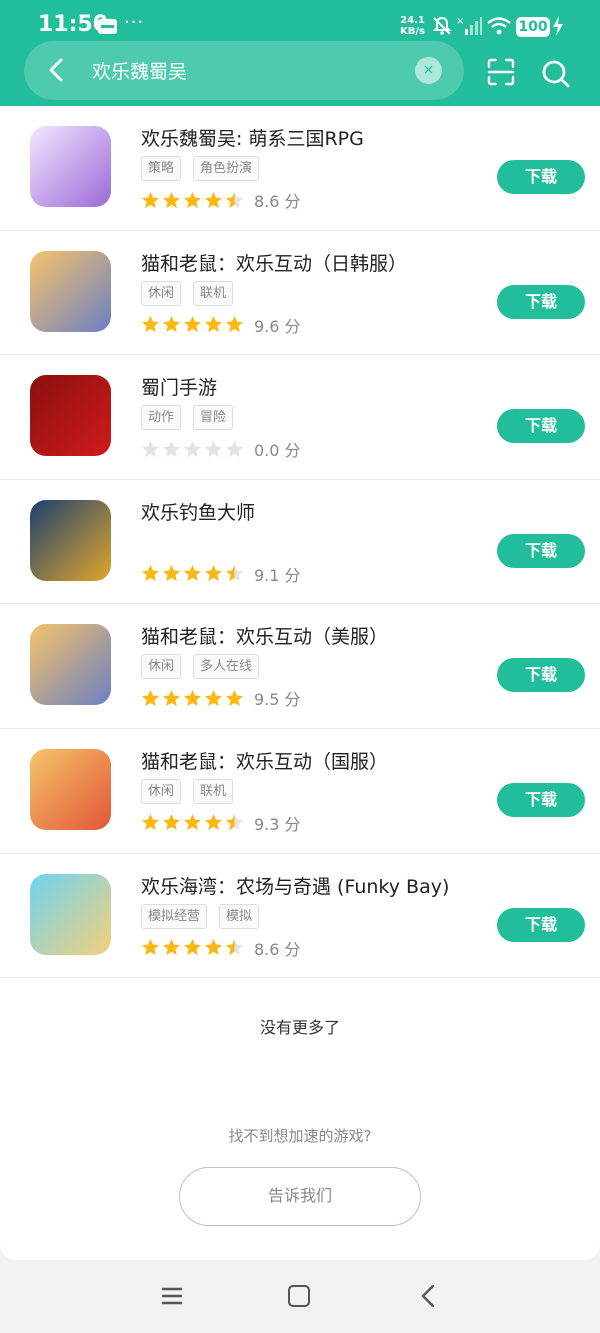 This screenshot has height=1333, width=600. Describe the element at coordinates (277, 824) in the screenshot. I see `game-score: 9.3 分` at that location.